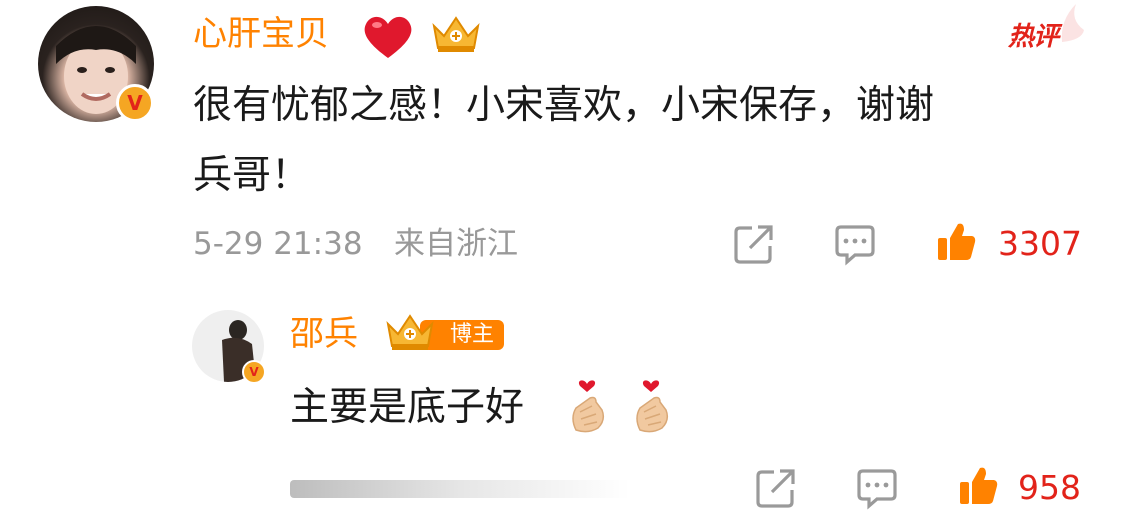 This screenshot has width=1125, height=520. Describe the element at coordinates (1040, 243) in the screenshot. I see `comment-like-count: 3307` at that location.